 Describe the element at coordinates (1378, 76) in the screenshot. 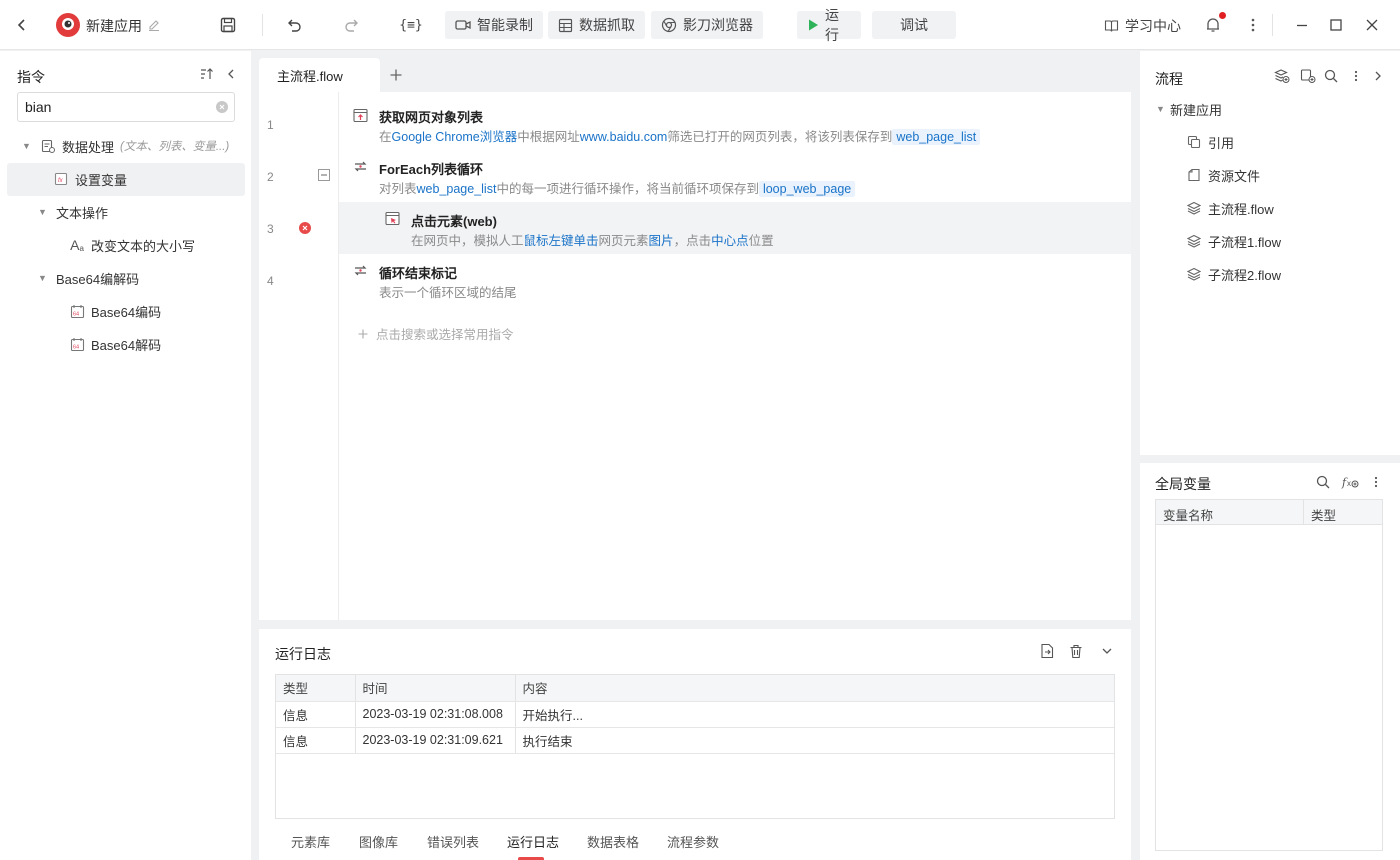

I see `chevron-right-icon` at that location.